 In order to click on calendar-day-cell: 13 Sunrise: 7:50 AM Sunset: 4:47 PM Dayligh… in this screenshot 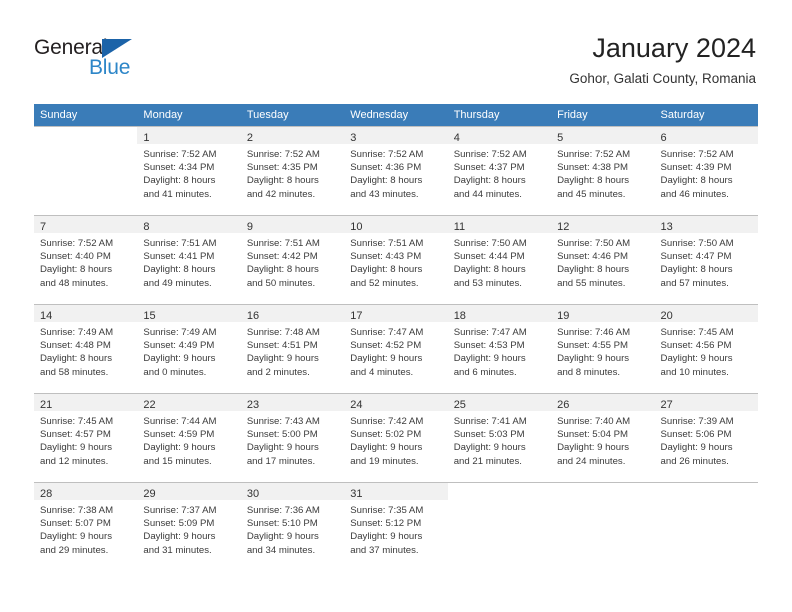, I will do `click(706, 260)`.